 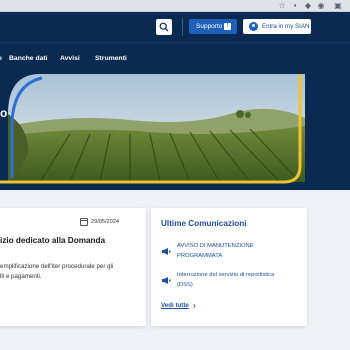 I want to click on search-button, so click(x=164, y=27).